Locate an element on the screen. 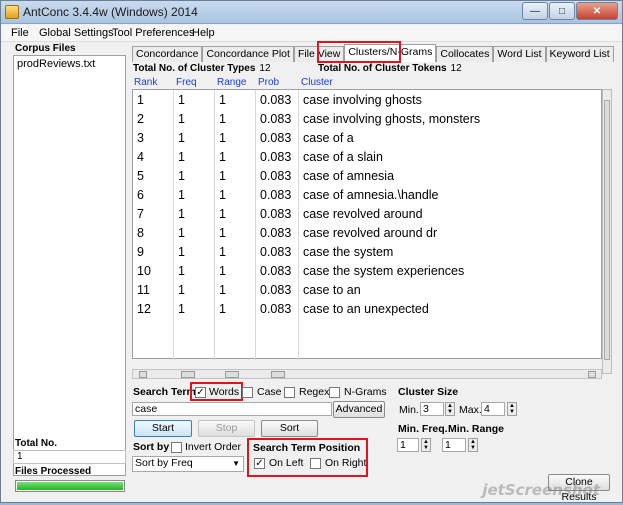 This screenshot has width=623, height=505. minimize-button: — is located at coordinates (535, 11).